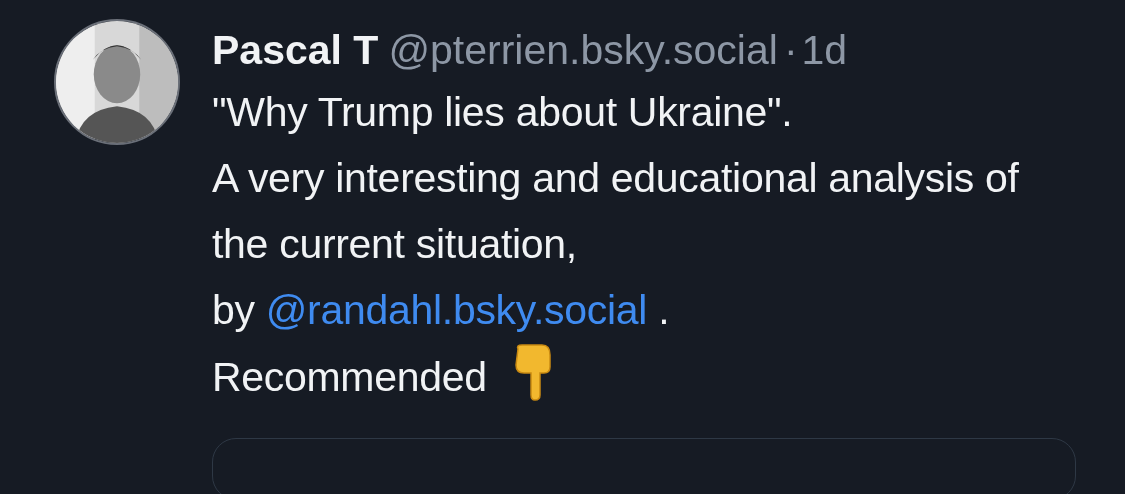  Describe the element at coordinates (456, 310) in the screenshot. I see `mention-link: @randahl.bsky.social` at that location.